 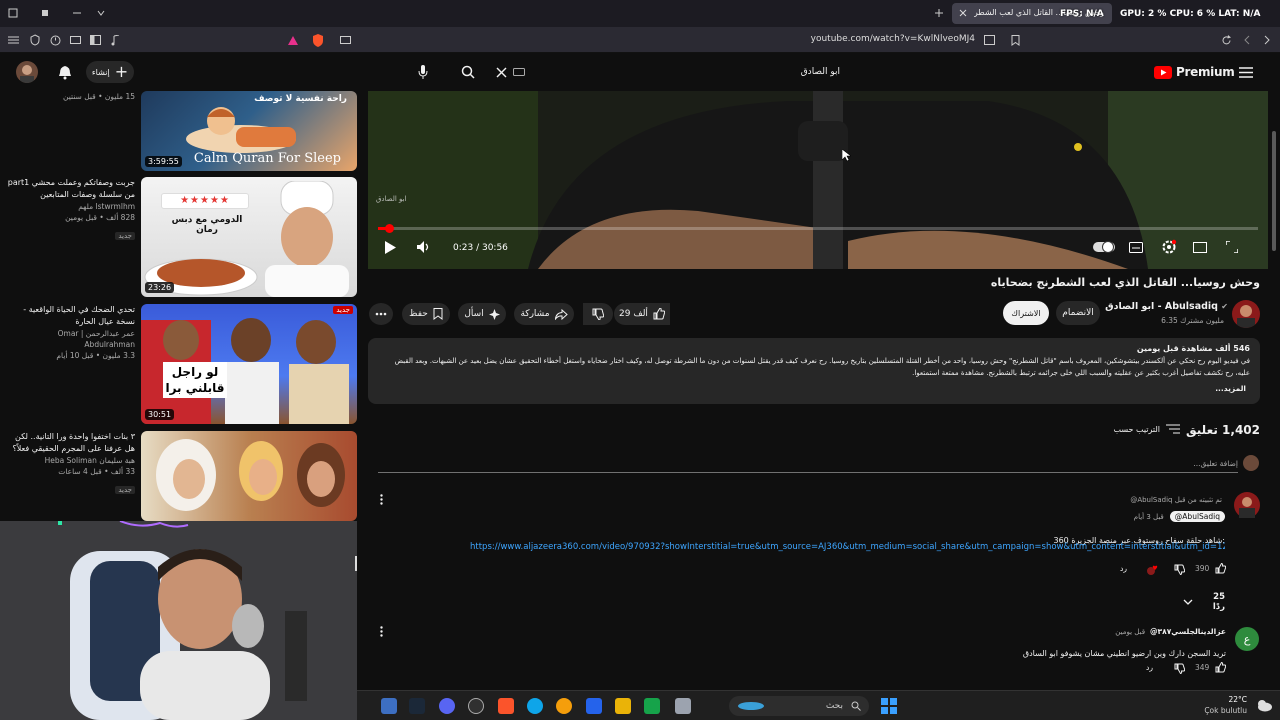 What do you see at coordinates (423, 72) in the screenshot?
I see `microphone-icon` at bounding box center [423, 72].